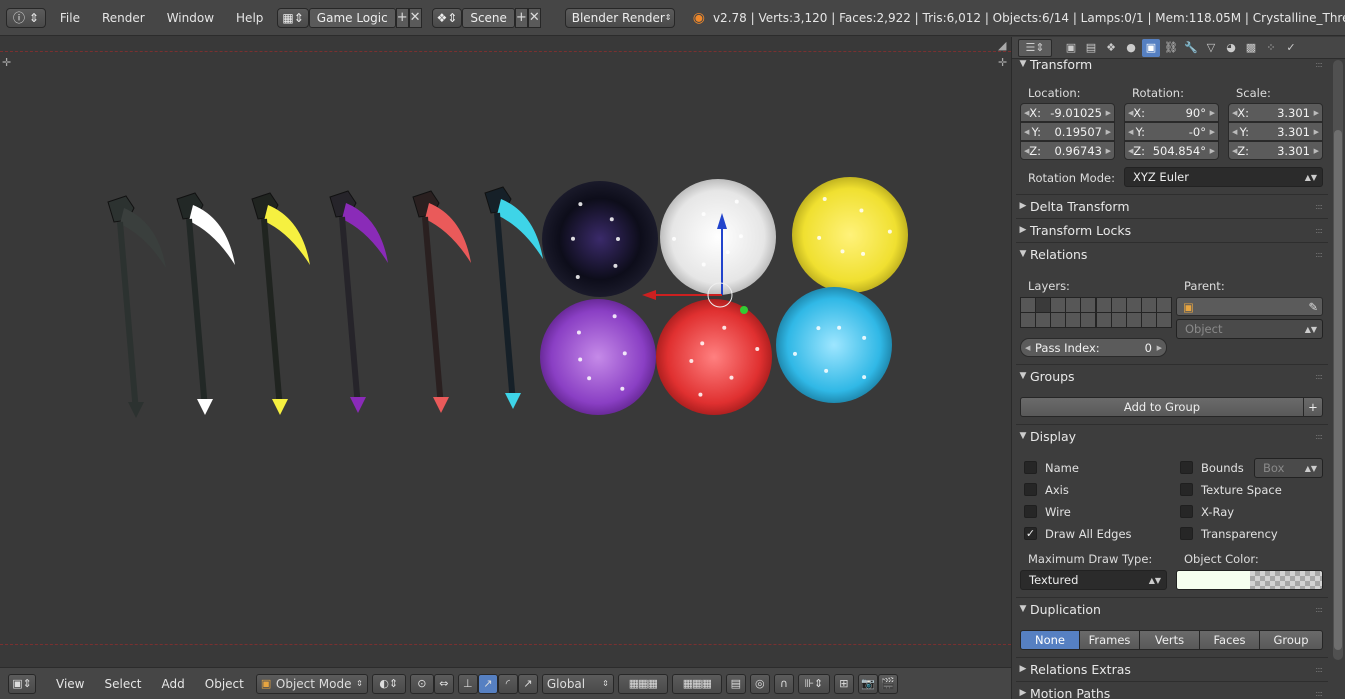  I want to click on lock-layers-button: ▤, so click(735, 683).